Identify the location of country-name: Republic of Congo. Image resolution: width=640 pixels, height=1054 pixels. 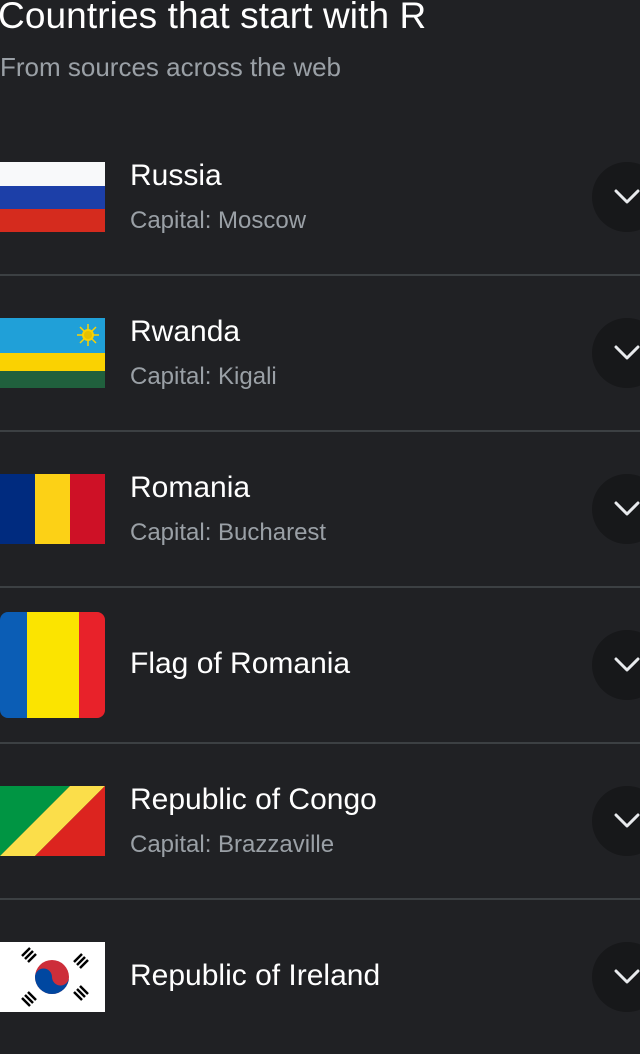
(253, 799).